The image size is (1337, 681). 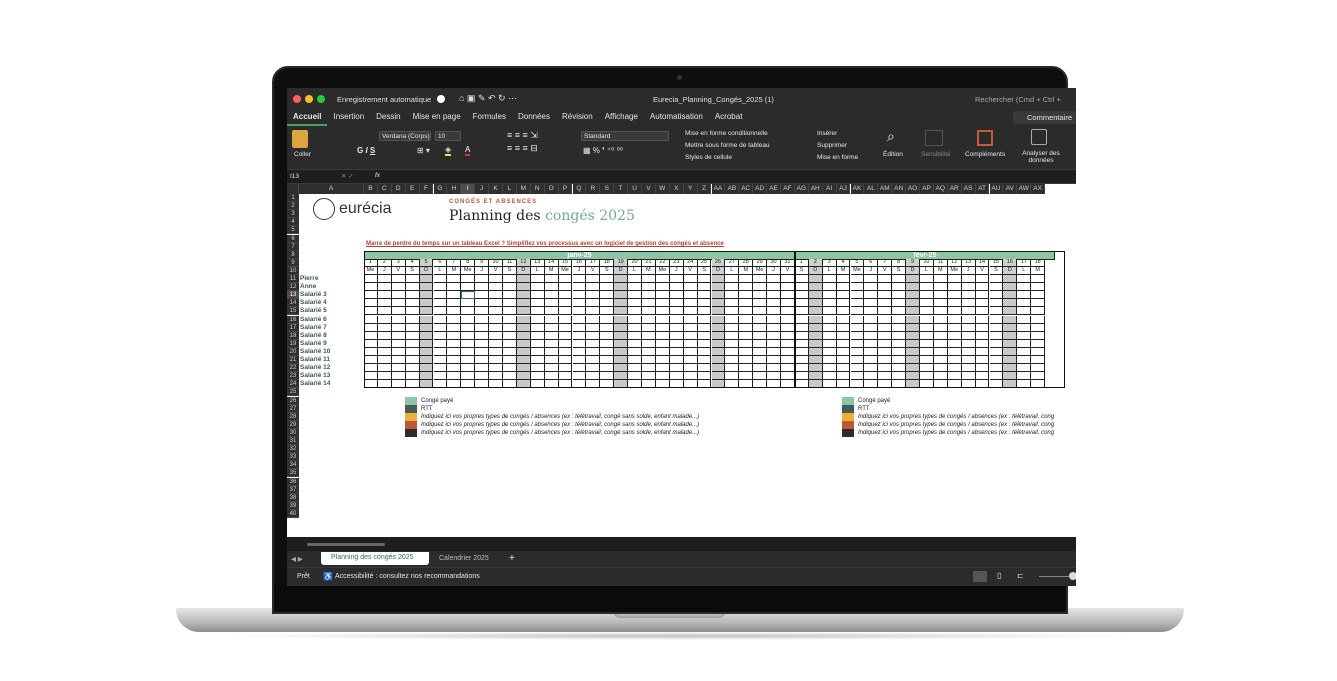 What do you see at coordinates (293, 279) in the screenshot?
I see `row-header: 11` at bounding box center [293, 279].